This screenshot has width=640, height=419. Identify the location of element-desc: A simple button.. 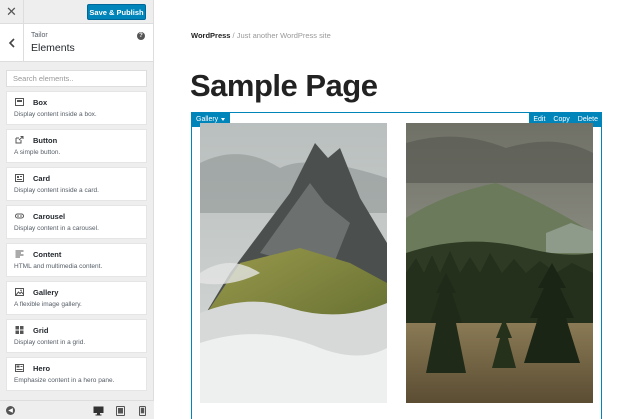
(37, 152).